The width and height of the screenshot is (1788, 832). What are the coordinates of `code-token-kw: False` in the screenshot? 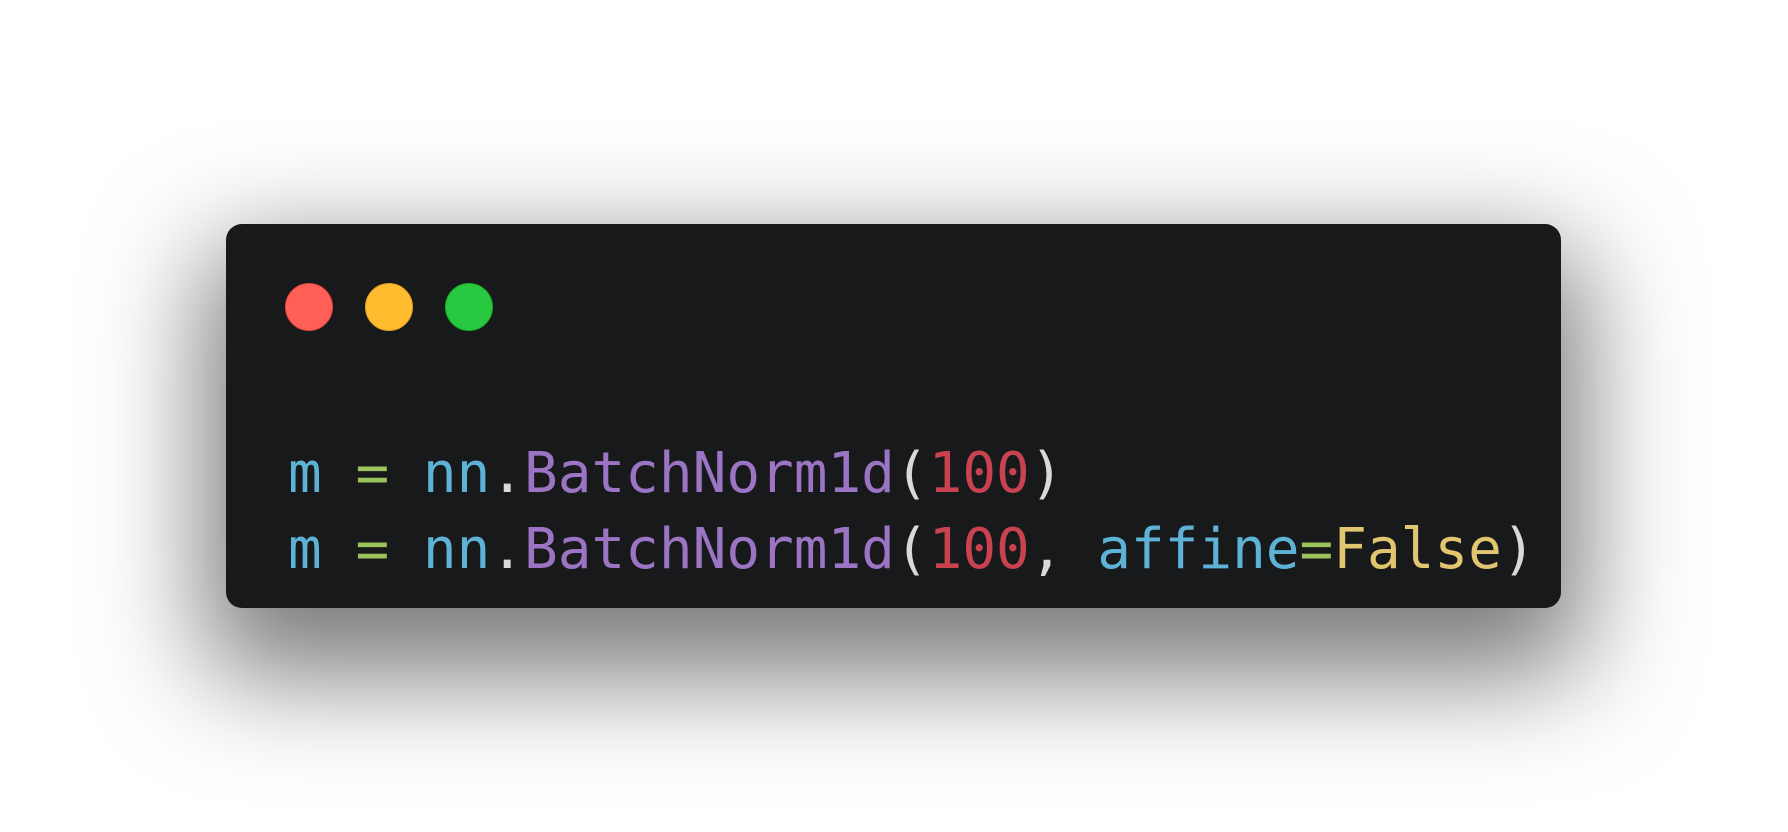 It's located at (1417, 549).